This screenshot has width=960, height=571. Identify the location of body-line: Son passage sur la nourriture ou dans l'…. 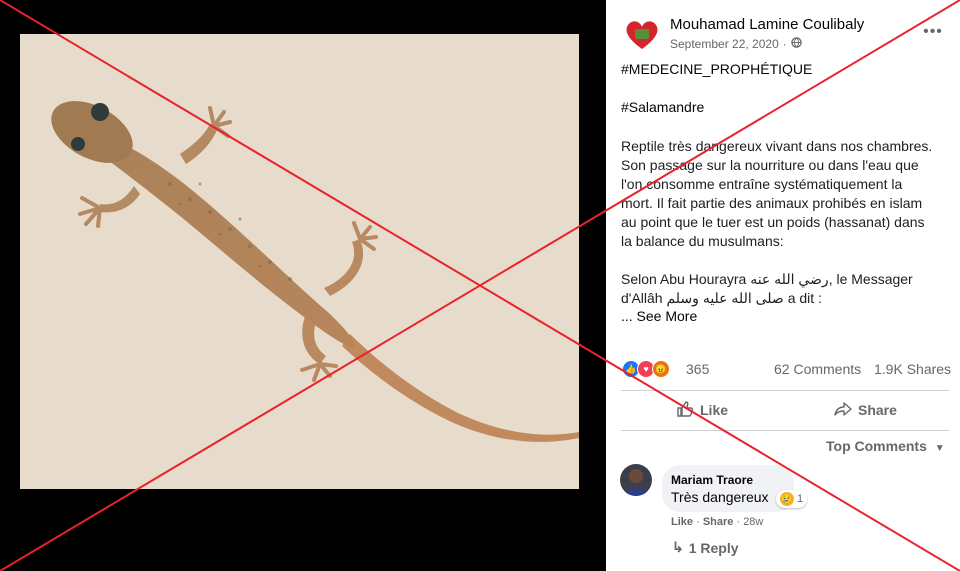
(770, 165).